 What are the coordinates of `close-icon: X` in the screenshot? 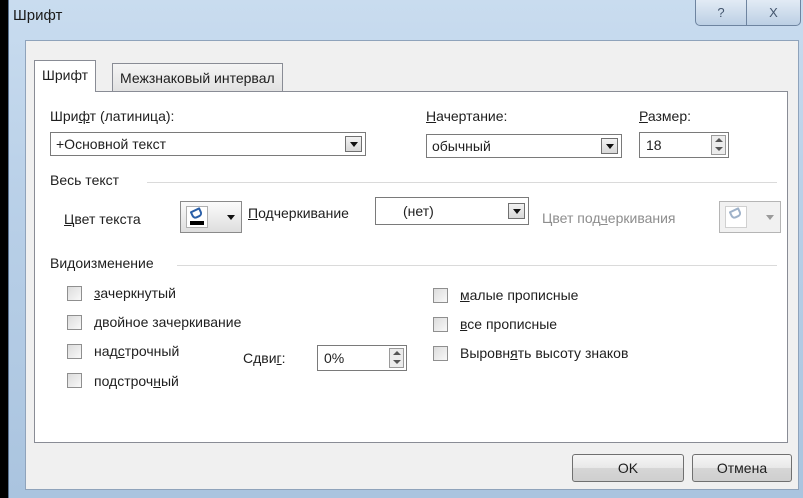 It's located at (773, 12).